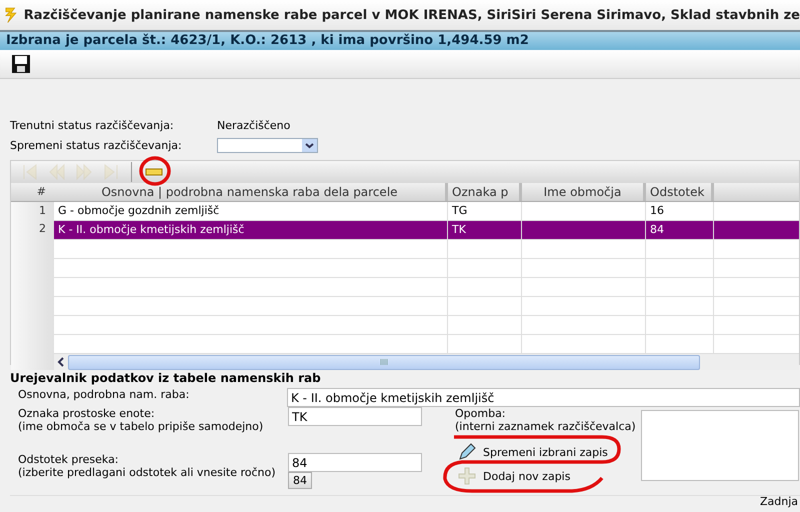 This screenshot has width=800, height=512. What do you see at coordinates (460, 210) in the screenshot?
I see `table-cell: TG` at bounding box center [460, 210].